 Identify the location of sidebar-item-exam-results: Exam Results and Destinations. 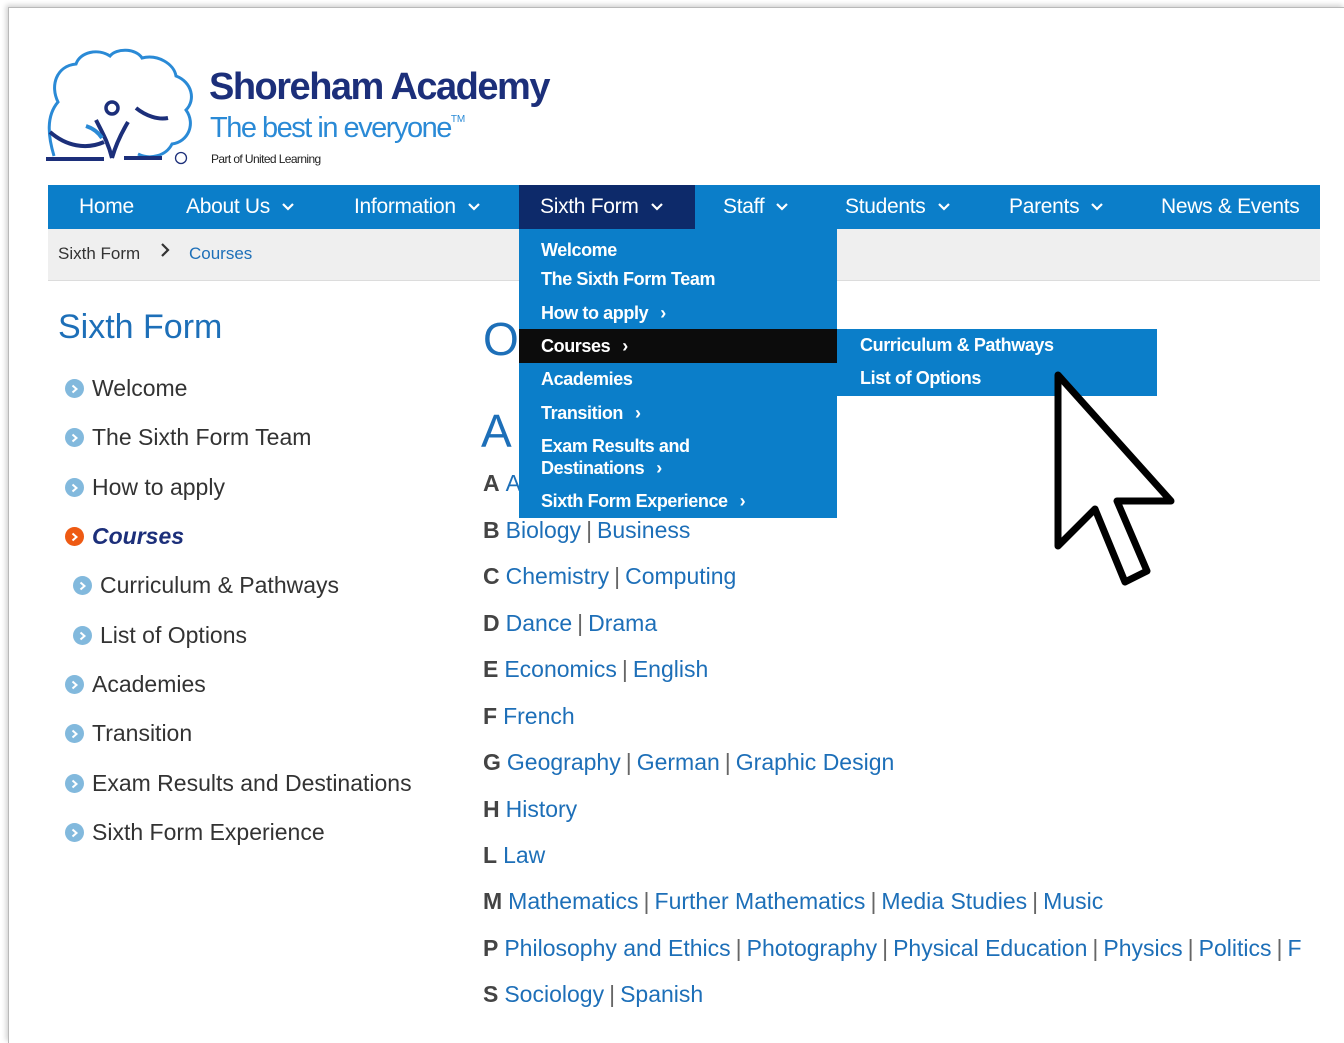
(238, 783).